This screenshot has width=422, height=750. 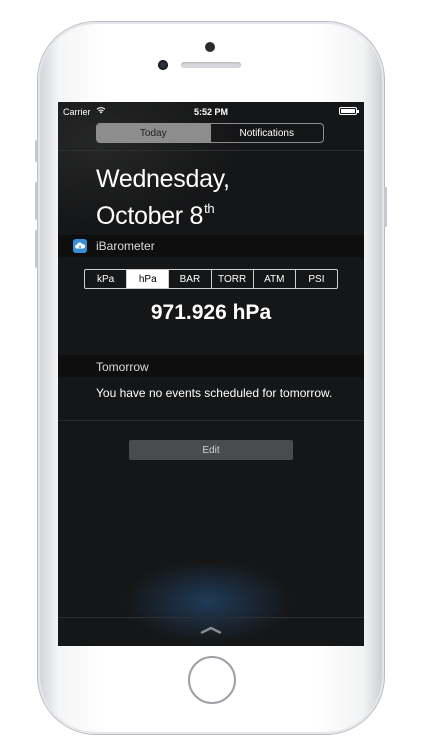 What do you see at coordinates (153, 133) in the screenshot?
I see `tab-today: Today` at bounding box center [153, 133].